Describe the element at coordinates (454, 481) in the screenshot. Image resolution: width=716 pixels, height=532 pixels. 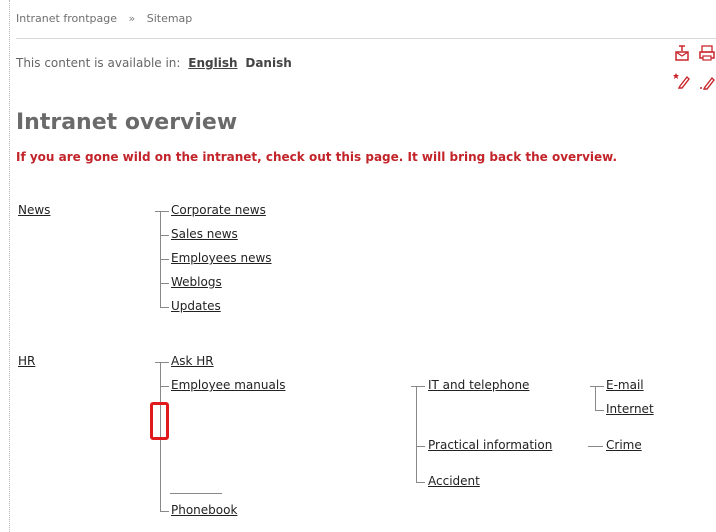
I see `sitemap-link-accident: Accident` at that location.